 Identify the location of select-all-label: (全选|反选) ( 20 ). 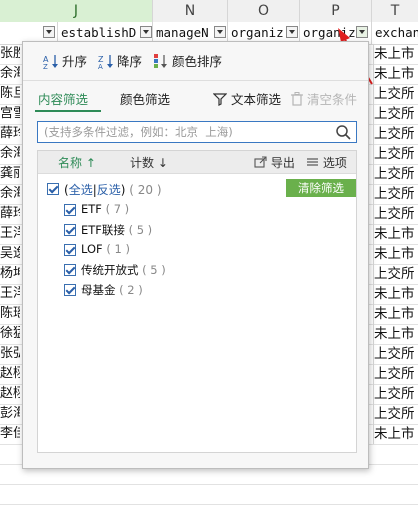
(113, 190).